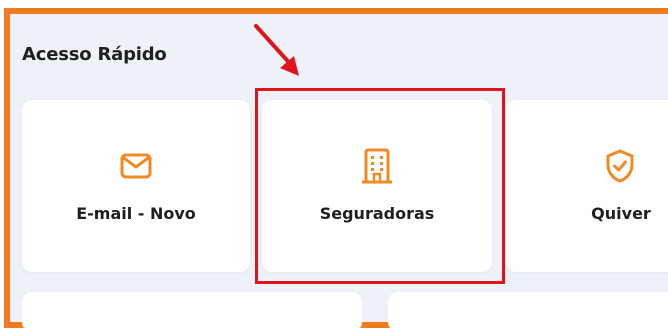  What do you see at coordinates (377, 166) in the screenshot?
I see `building-icon` at bounding box center [377, 166].